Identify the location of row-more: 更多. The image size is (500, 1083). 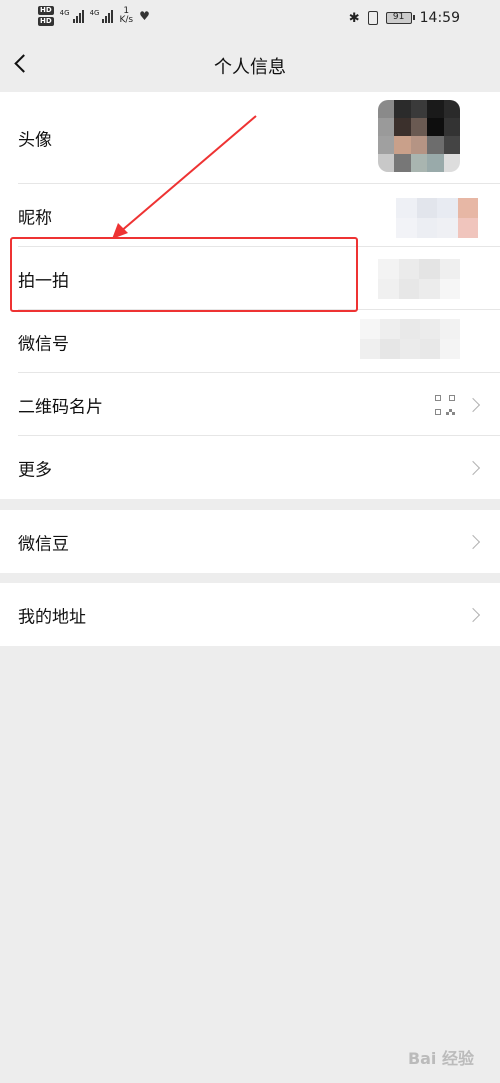
(250, 467).